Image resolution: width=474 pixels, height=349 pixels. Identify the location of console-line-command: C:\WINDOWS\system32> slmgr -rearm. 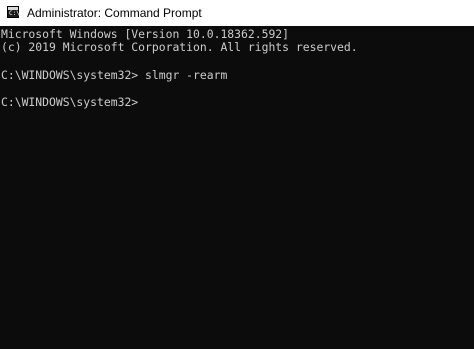
(114, 75).